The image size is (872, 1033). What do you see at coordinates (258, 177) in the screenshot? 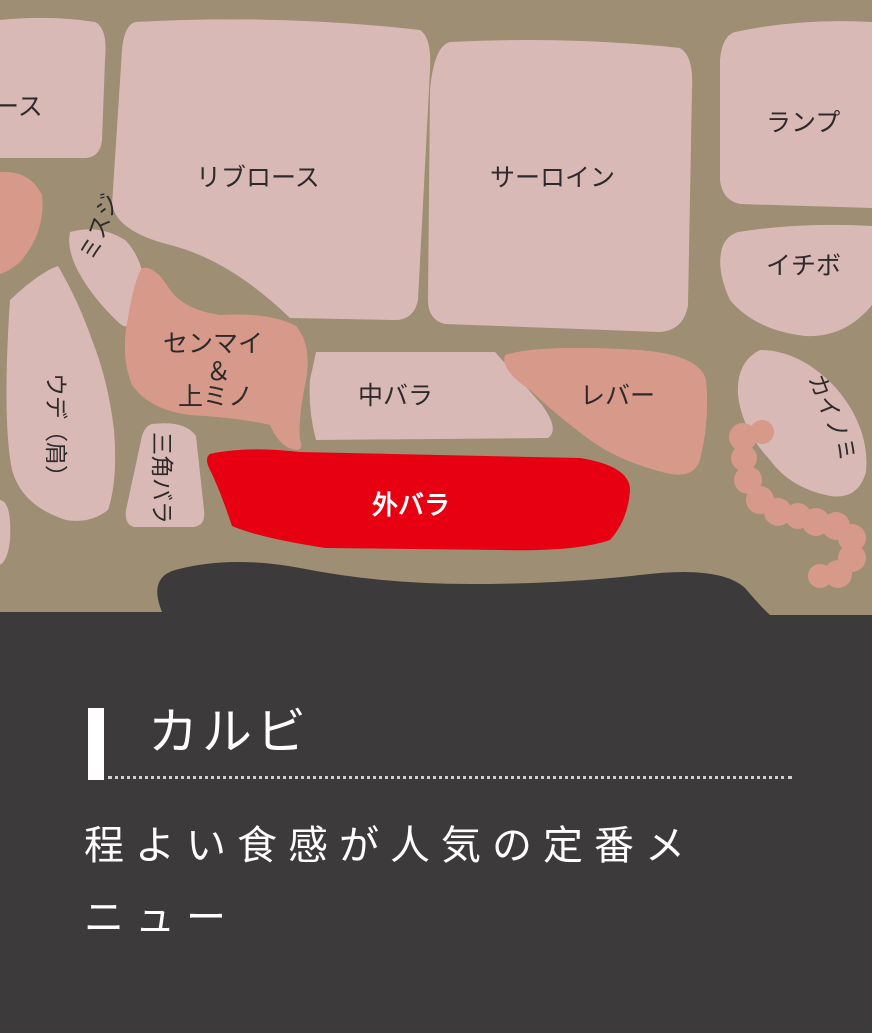
I see `label-ribroast: リブロース` at bounding box center [258, 177].